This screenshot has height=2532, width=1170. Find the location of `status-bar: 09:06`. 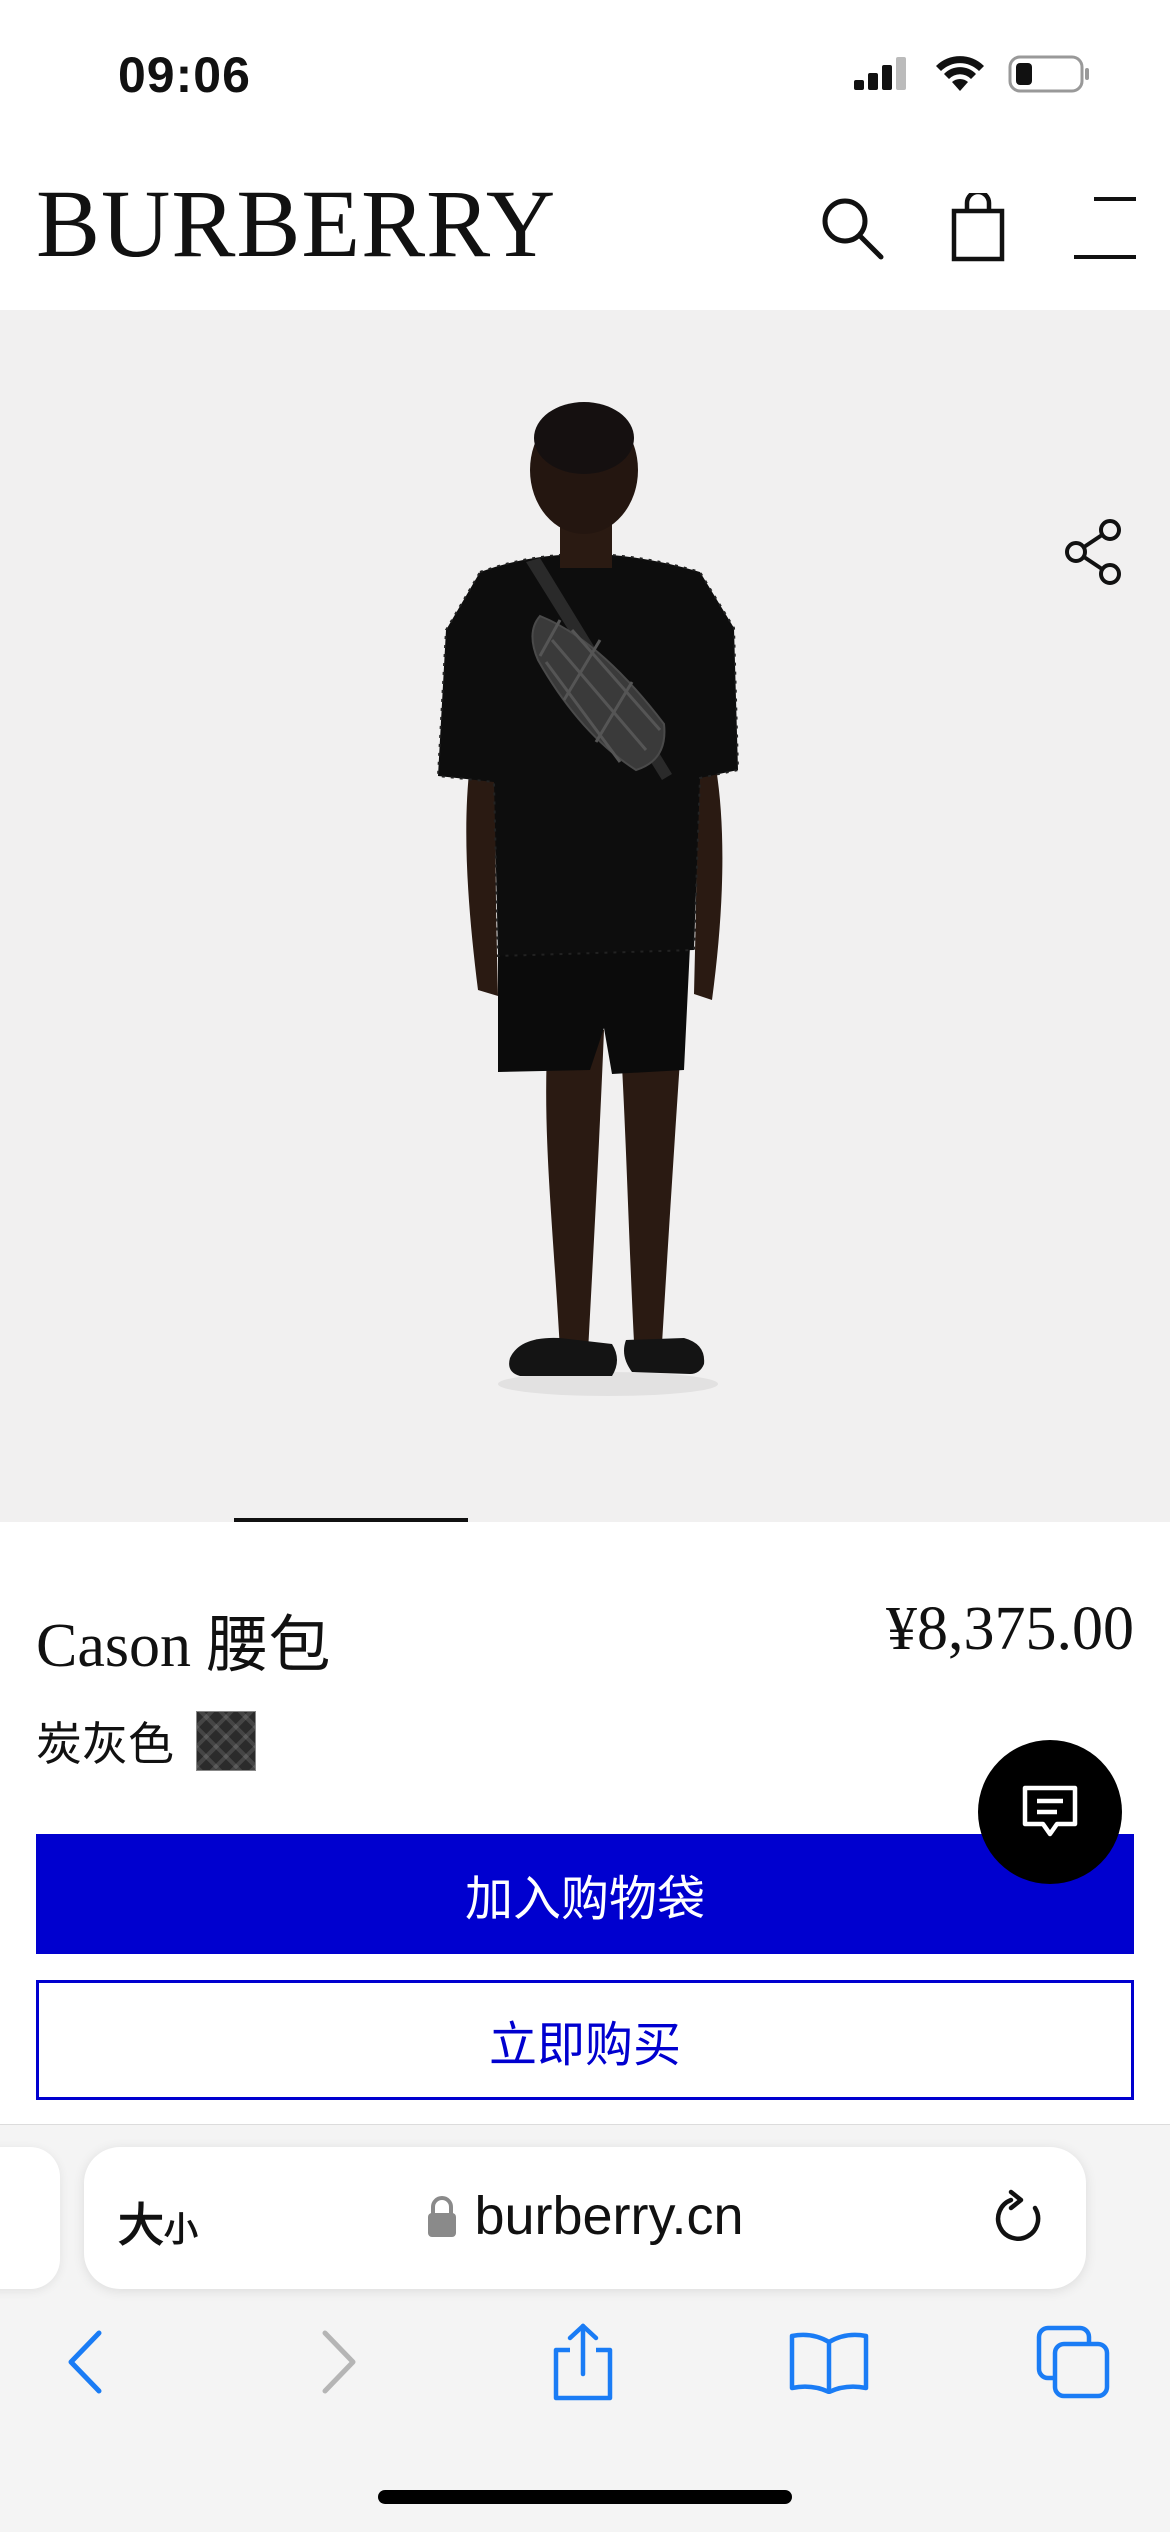

status-bar: 09:06 is located at coordinates (585, 75).